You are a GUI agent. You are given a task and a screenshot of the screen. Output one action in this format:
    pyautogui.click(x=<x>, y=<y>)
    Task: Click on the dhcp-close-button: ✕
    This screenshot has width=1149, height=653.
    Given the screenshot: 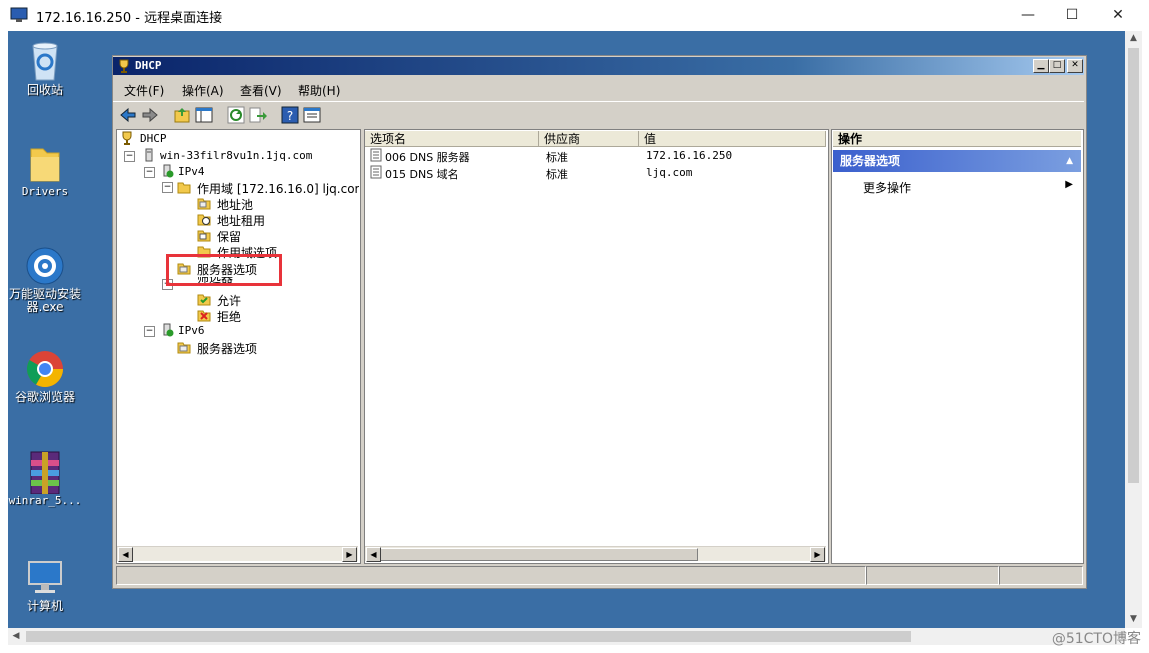 What is the action you would take?
    pyautogui.click(x=1075, y=66)
    